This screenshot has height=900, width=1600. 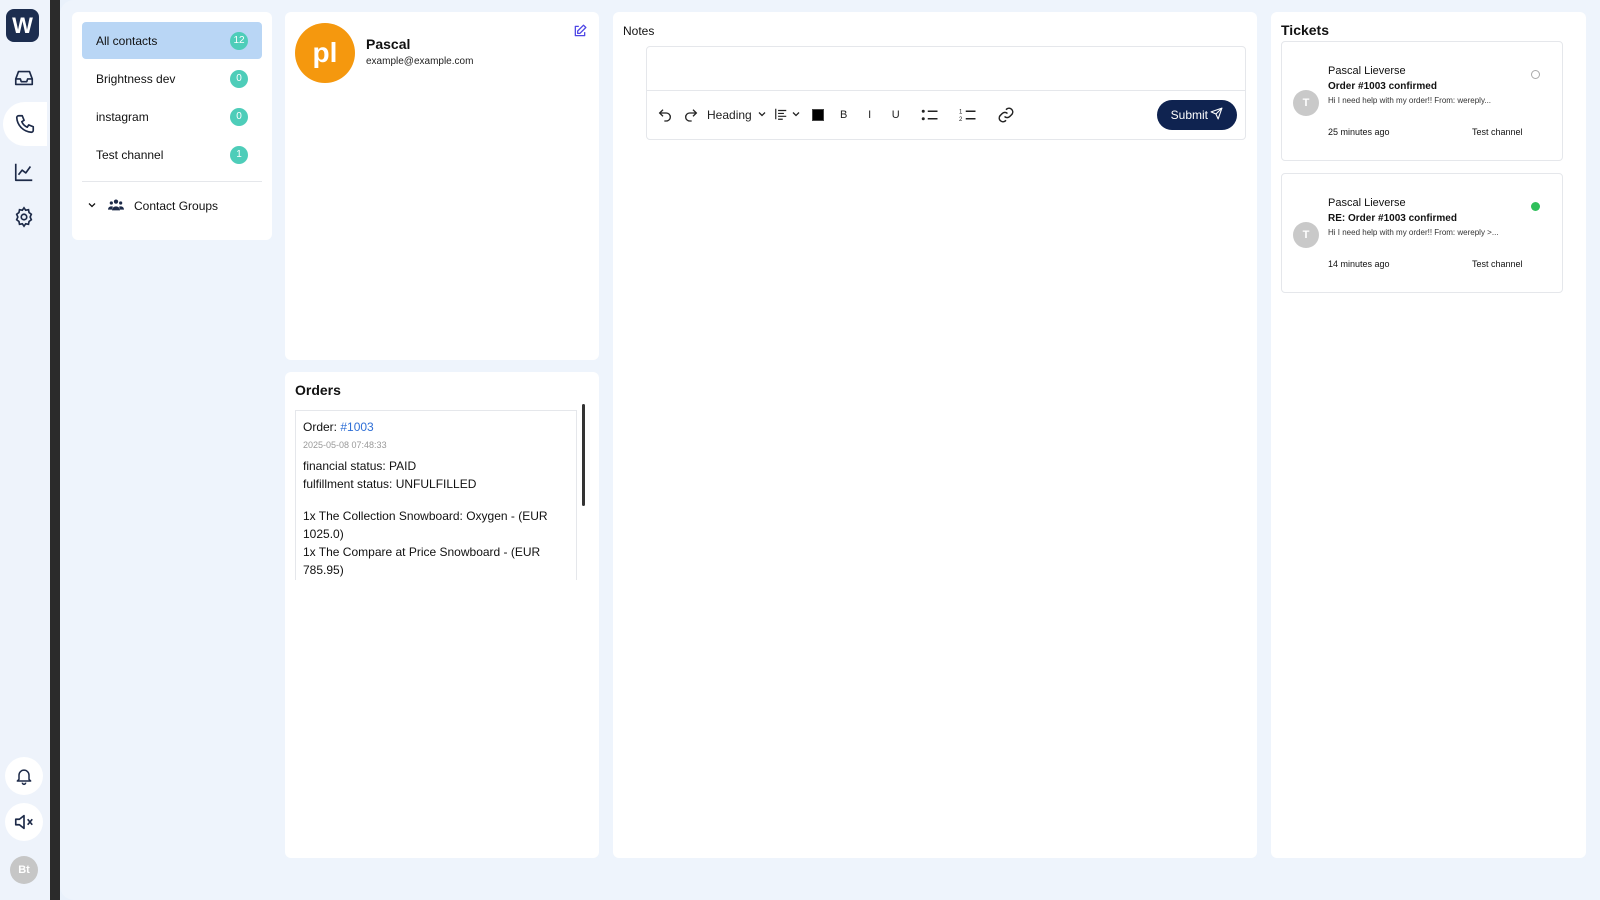 I want to click on editor-toolbar: Heading B I U 12 Submit, so click(x=946, y=115).